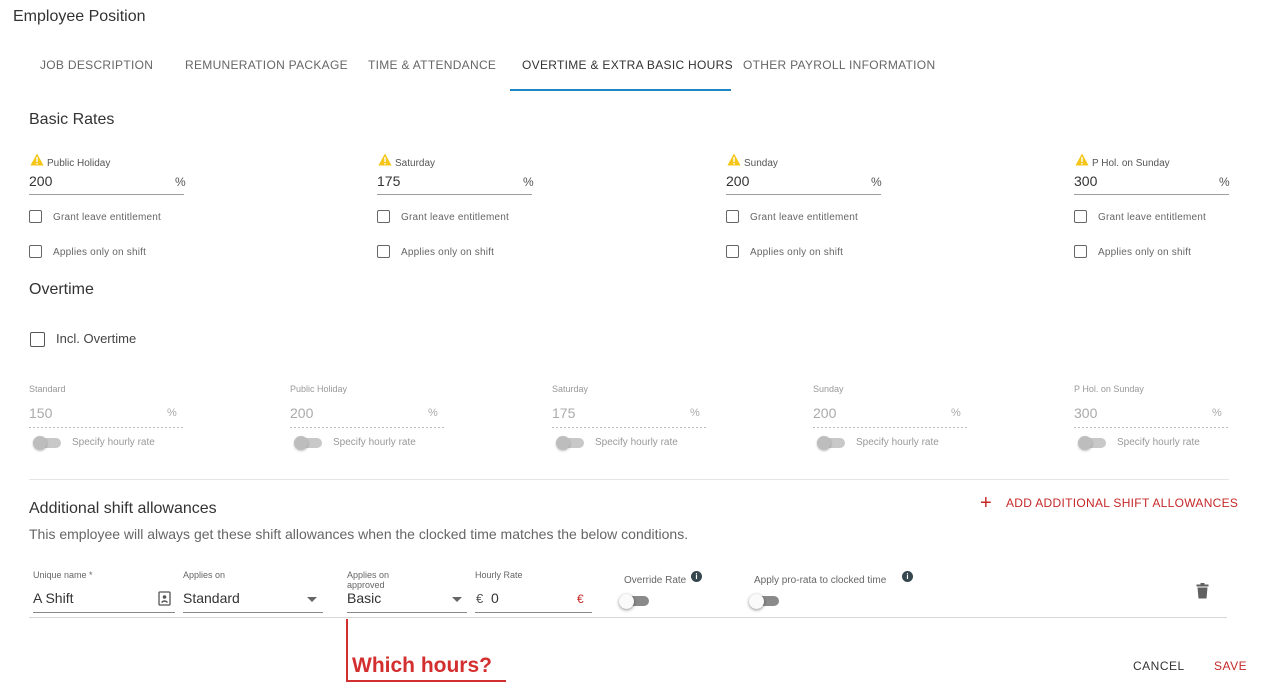 This screenshot has height=685, width=1264. What do you see at coordinates (364, 598) in the screenshot?
I see `applies-on-approved-select: Basic` at bounding box center [364, 598].